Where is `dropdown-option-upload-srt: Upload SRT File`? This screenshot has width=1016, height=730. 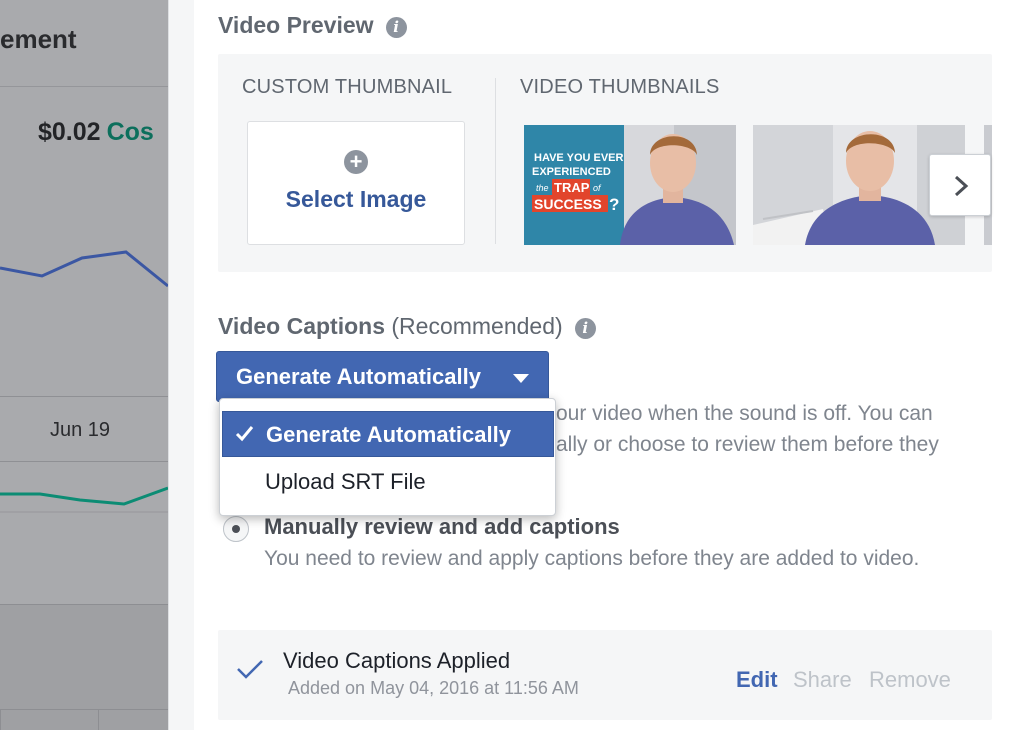
dropdown-option-upload-srt: Upload SRT File is located at coordinates (388, 482).